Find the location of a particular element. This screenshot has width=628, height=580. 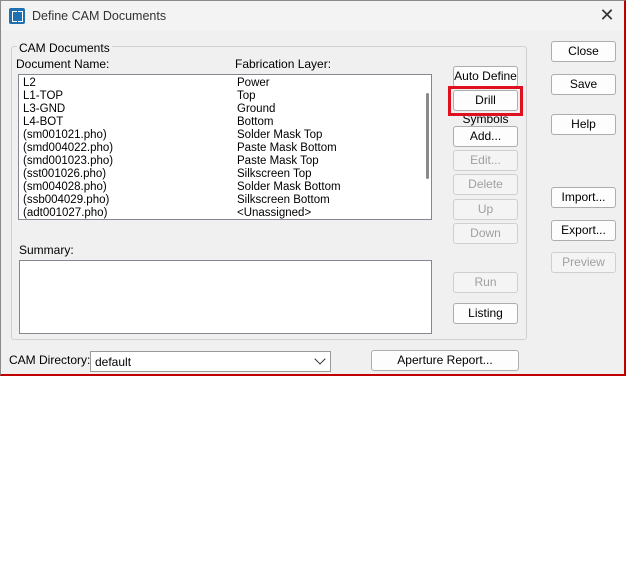

help-button: Help is located at coordinates (583, 124).